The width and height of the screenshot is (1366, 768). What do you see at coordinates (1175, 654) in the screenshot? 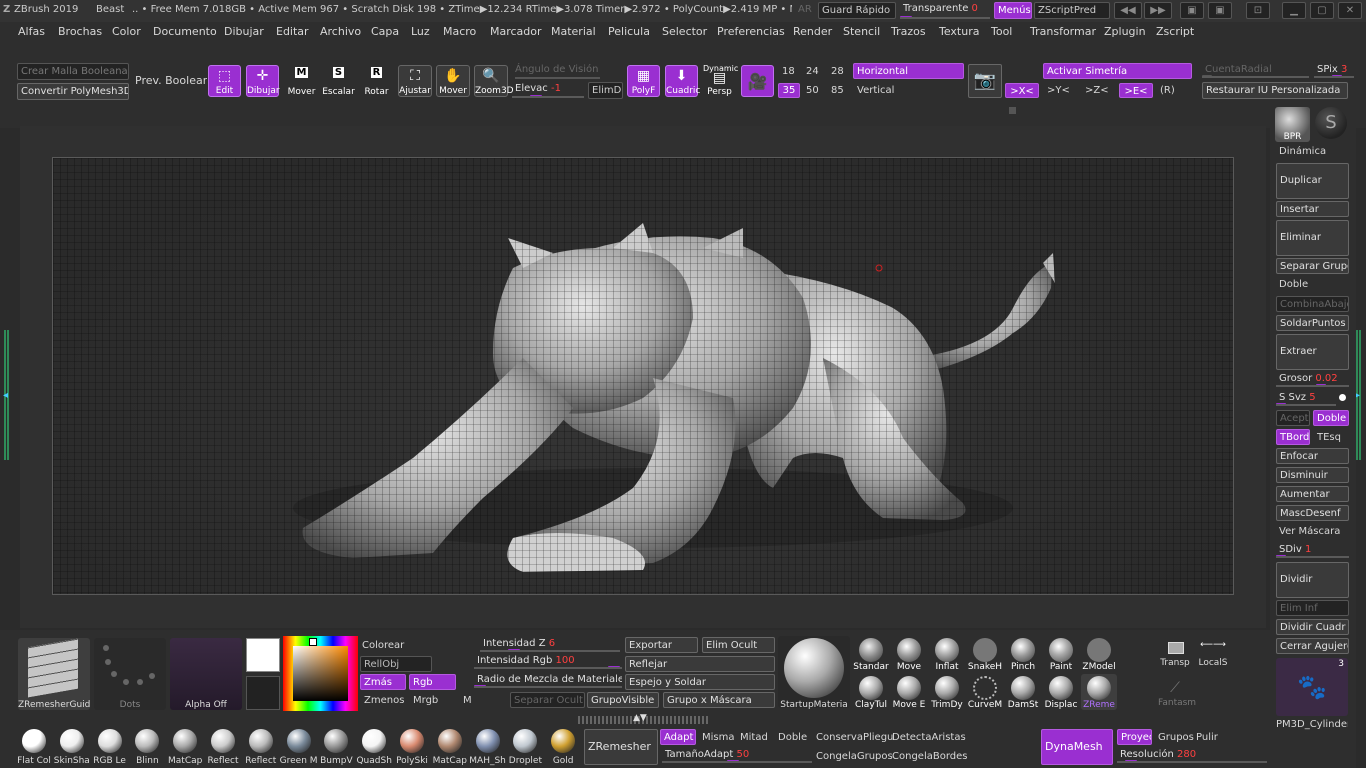
I see `transp-toggle-icon: Transp` at bounding box center [1175, 654].